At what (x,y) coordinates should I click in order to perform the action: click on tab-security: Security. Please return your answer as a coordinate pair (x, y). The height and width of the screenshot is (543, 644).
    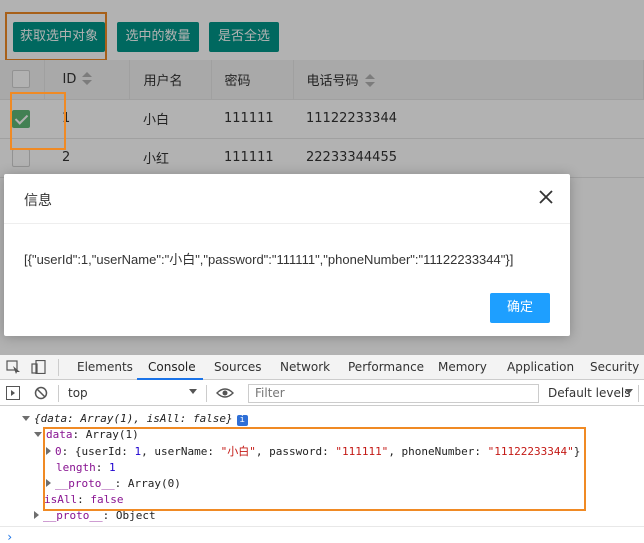
    Looking at the image, I should click on (614, 367).